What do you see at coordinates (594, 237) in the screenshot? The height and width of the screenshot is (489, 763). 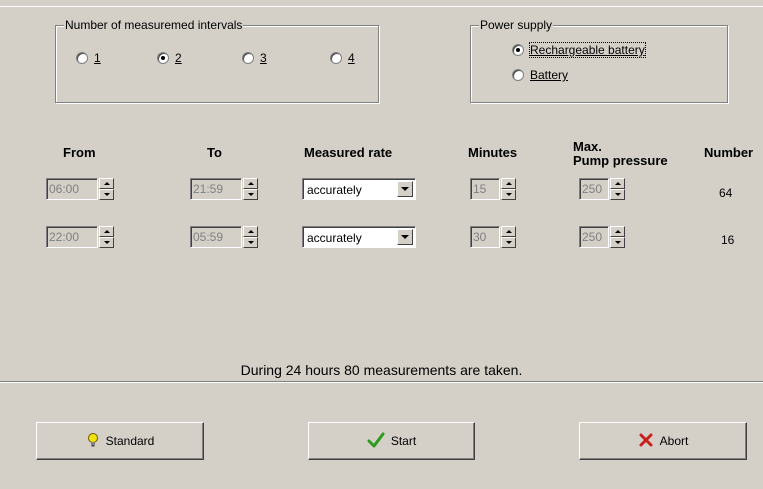 I see `row2-pressure-field: 250` at bounding box center [594, 237].